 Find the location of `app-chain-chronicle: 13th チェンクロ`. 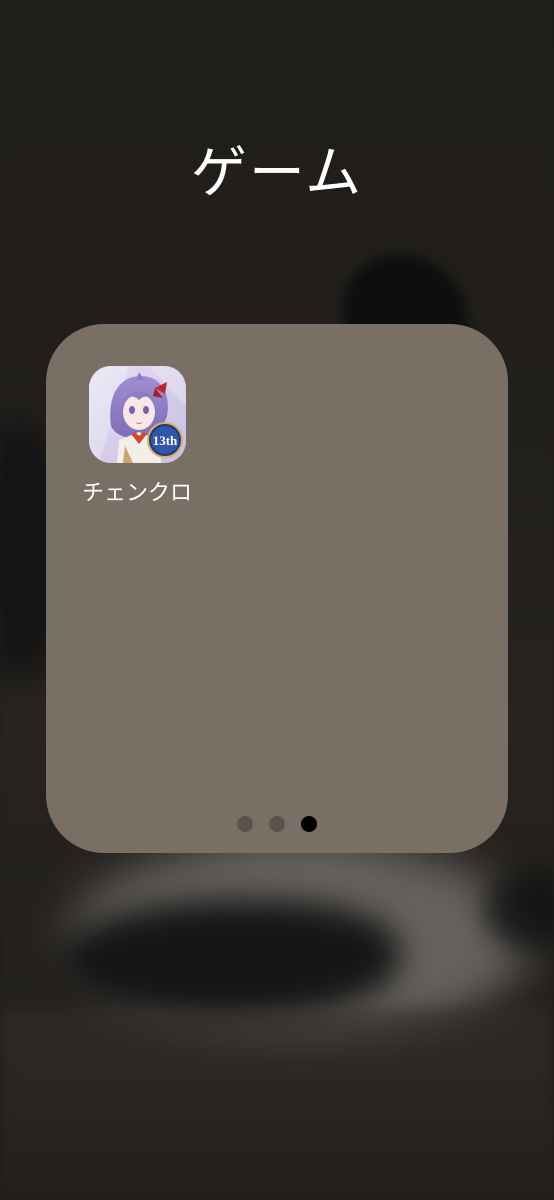

app-chain-chronicle: 13th チェンクロ is located at coordinates (137, 436).